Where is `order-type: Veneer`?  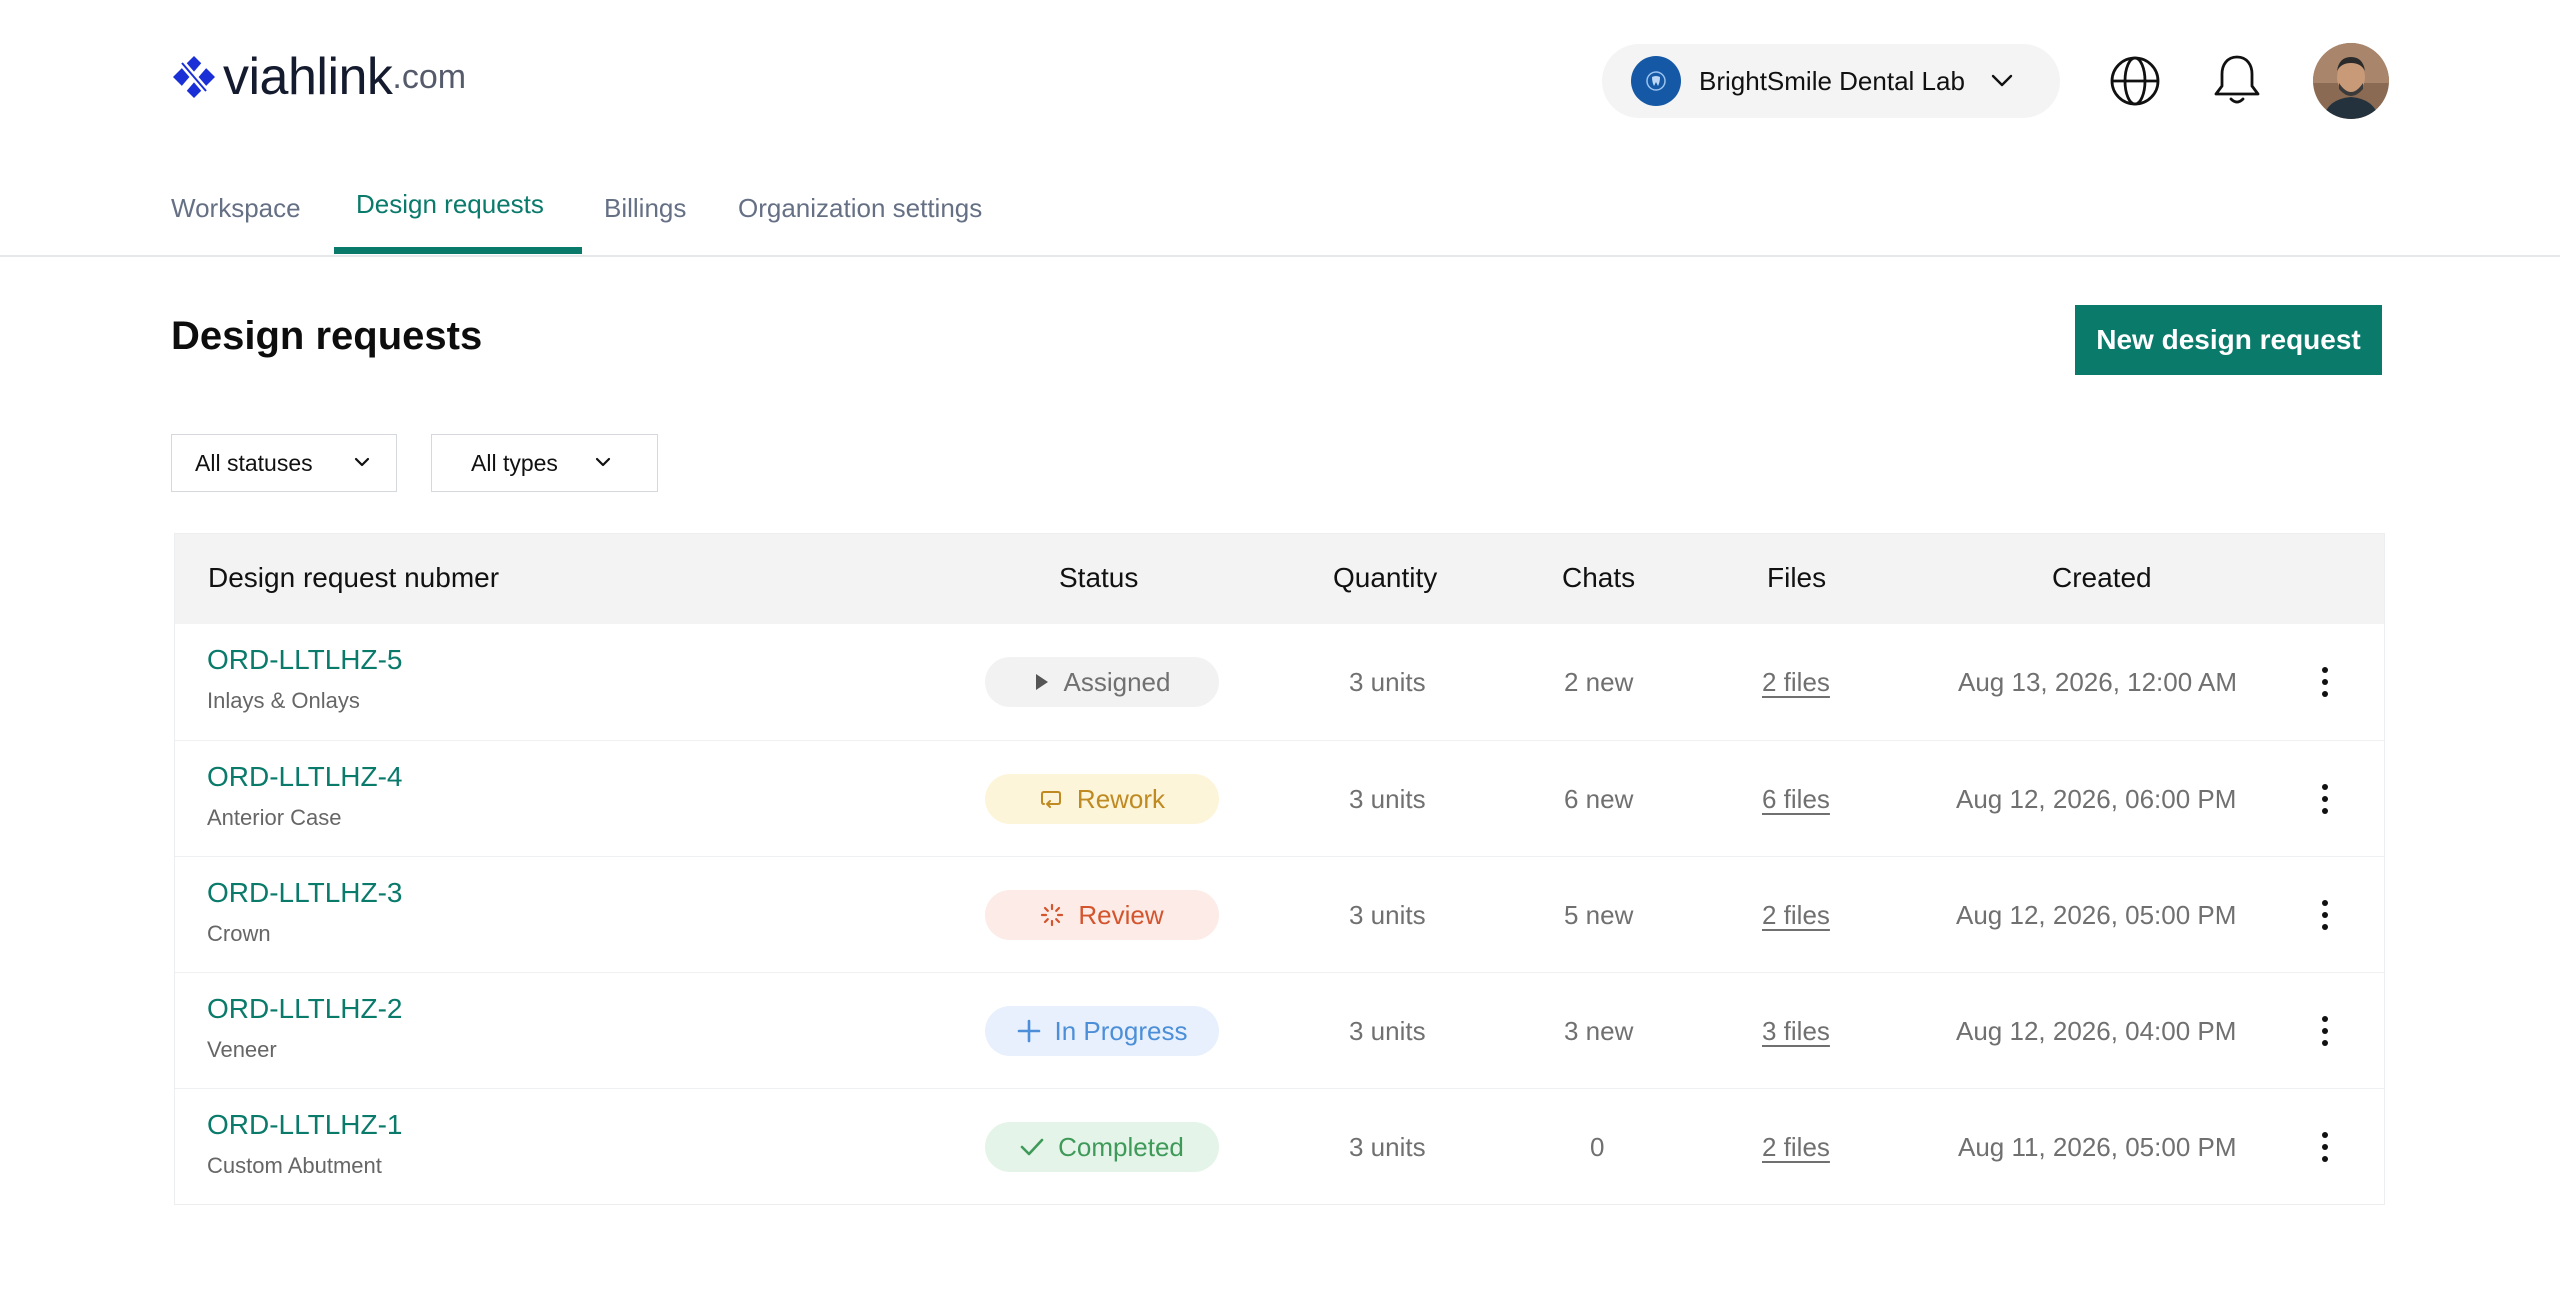 order-type: Veneer is located at coordinates (242, 1049).